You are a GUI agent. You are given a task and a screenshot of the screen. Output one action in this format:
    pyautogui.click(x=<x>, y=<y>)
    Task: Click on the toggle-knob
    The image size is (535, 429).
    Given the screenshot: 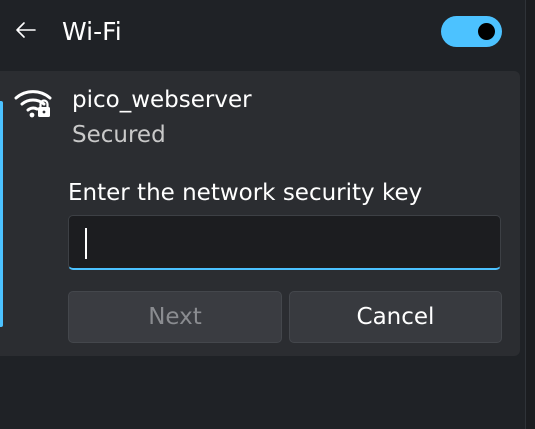 What is the action you would take?
    pyautogui.click(x=486, y=31)
    